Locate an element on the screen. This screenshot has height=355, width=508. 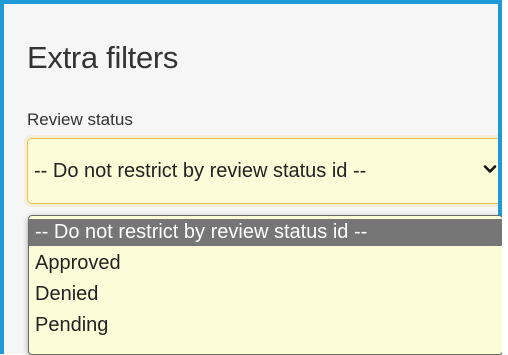
option-denied: Denied is located at coordinates (265, 294).